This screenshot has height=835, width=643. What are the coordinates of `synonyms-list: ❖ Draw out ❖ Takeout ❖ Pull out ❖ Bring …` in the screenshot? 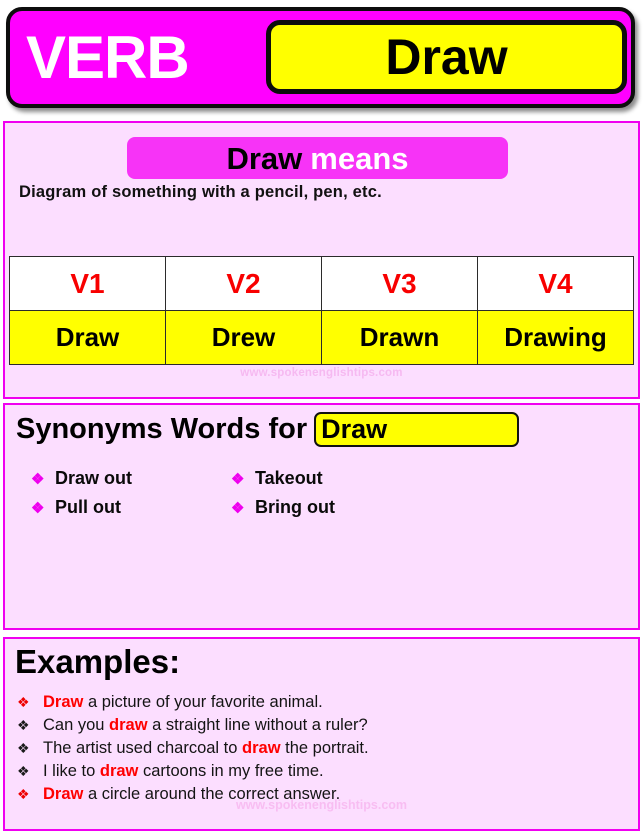 It's located at (311, 493).